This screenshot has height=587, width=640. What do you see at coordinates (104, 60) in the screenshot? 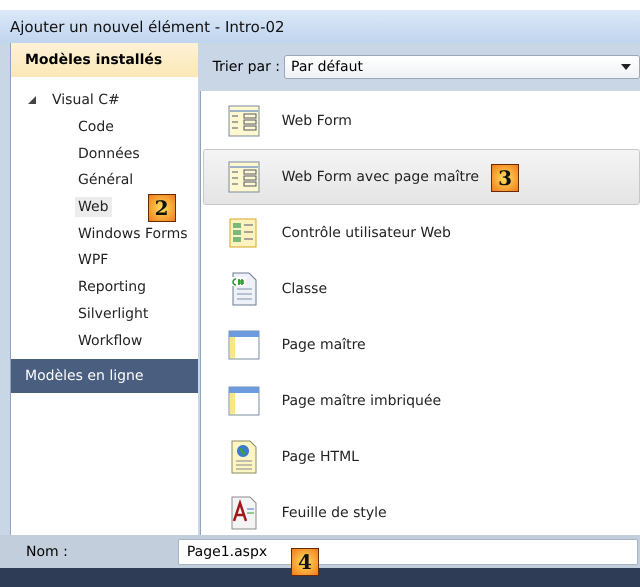
I see `section-header: Modèles installés` at bounding box center [104, 60].